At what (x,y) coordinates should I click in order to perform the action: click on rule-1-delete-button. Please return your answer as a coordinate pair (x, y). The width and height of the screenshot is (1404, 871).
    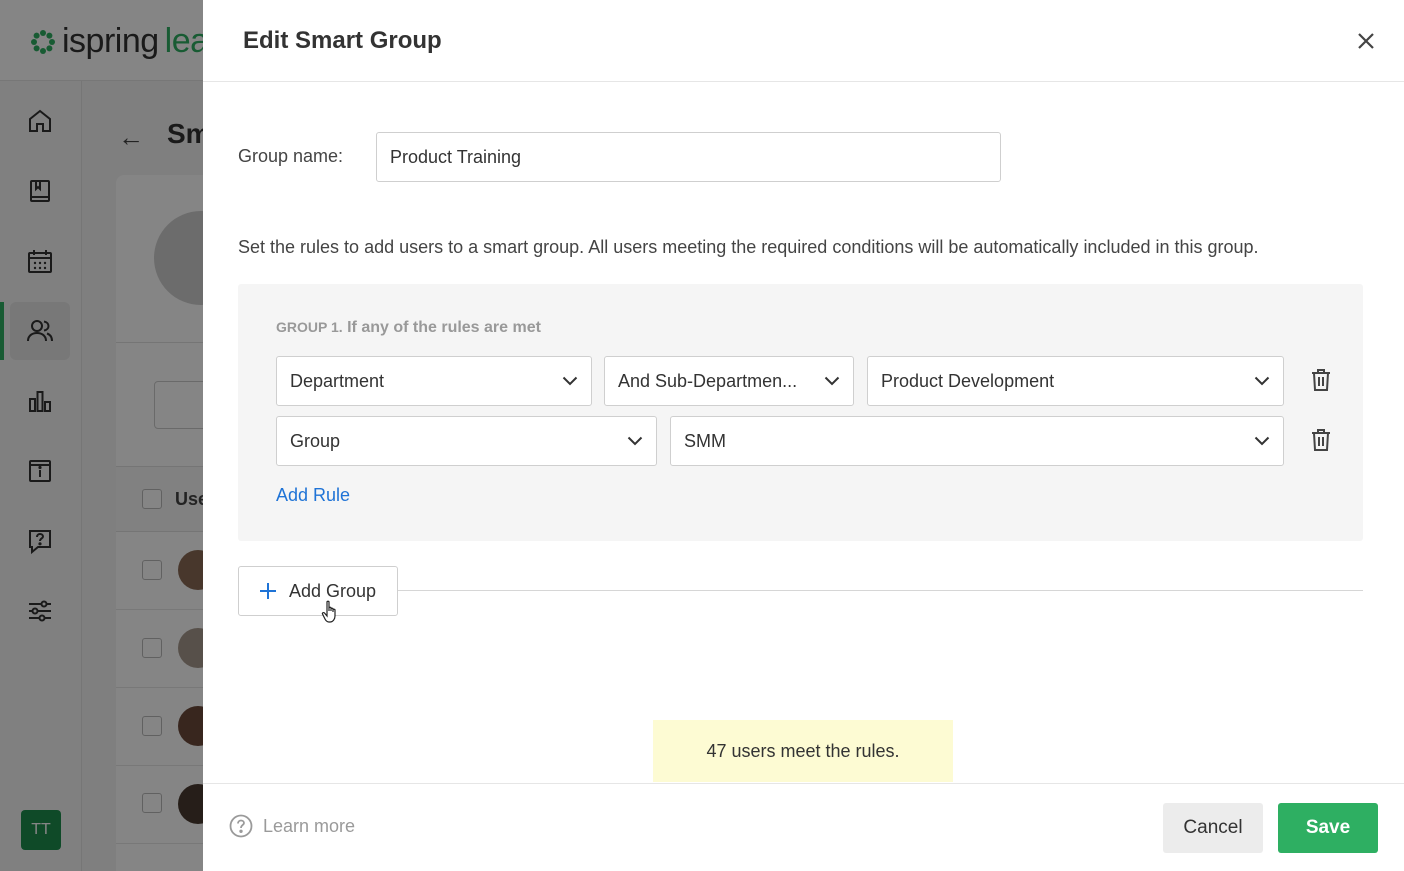
    Looking at the image, I should click on (1321, 380).